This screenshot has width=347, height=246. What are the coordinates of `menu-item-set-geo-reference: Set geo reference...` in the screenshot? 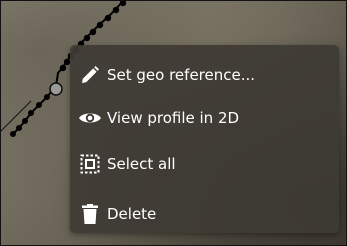 It's located at (204, 75).